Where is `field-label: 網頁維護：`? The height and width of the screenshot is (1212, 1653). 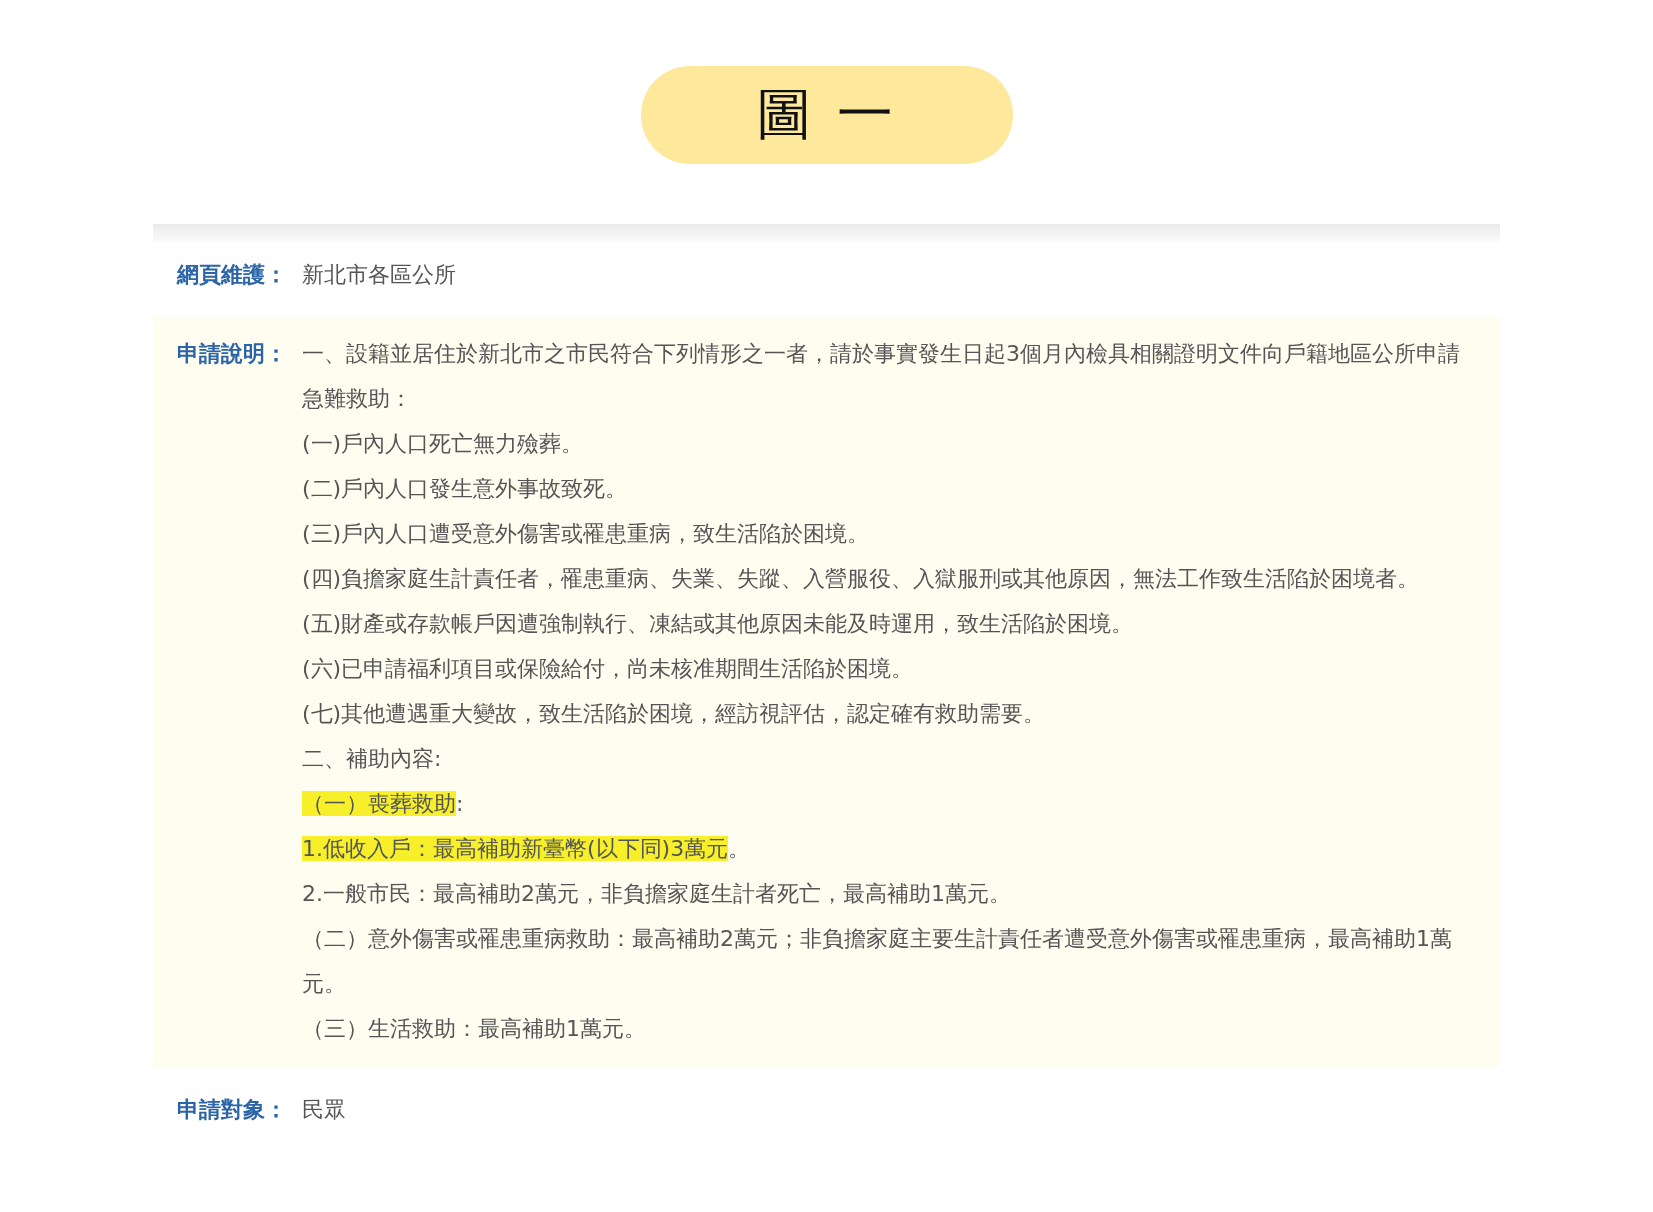
field-label: 網頁維護： is located at coordinates (232, 275).